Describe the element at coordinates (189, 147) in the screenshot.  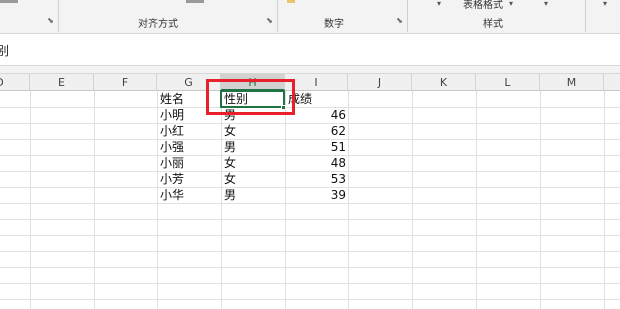
I see `name-cell: 小强` at that location.